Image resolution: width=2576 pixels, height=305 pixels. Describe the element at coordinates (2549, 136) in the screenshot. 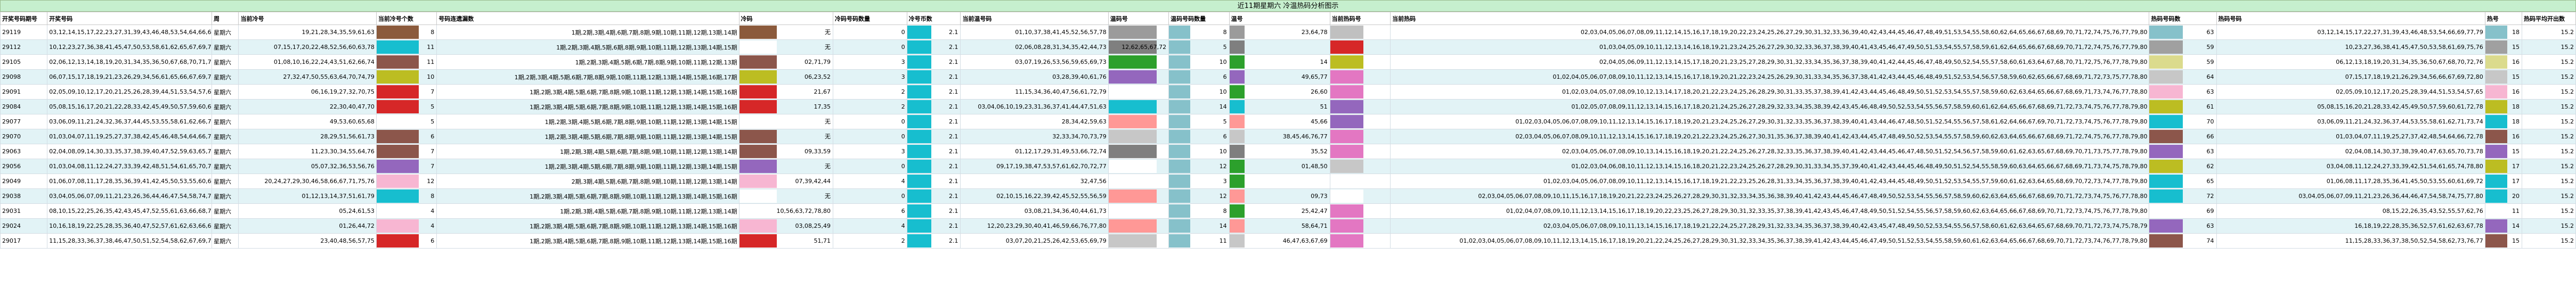

I see `table-cell: 15.2` at that location.